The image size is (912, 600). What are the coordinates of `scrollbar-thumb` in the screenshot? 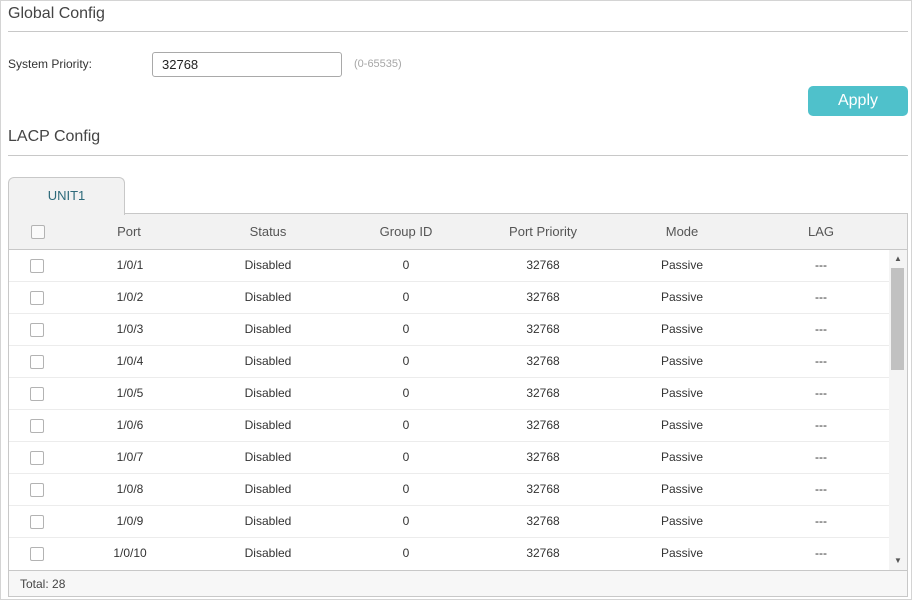 It's located at (897, 319).